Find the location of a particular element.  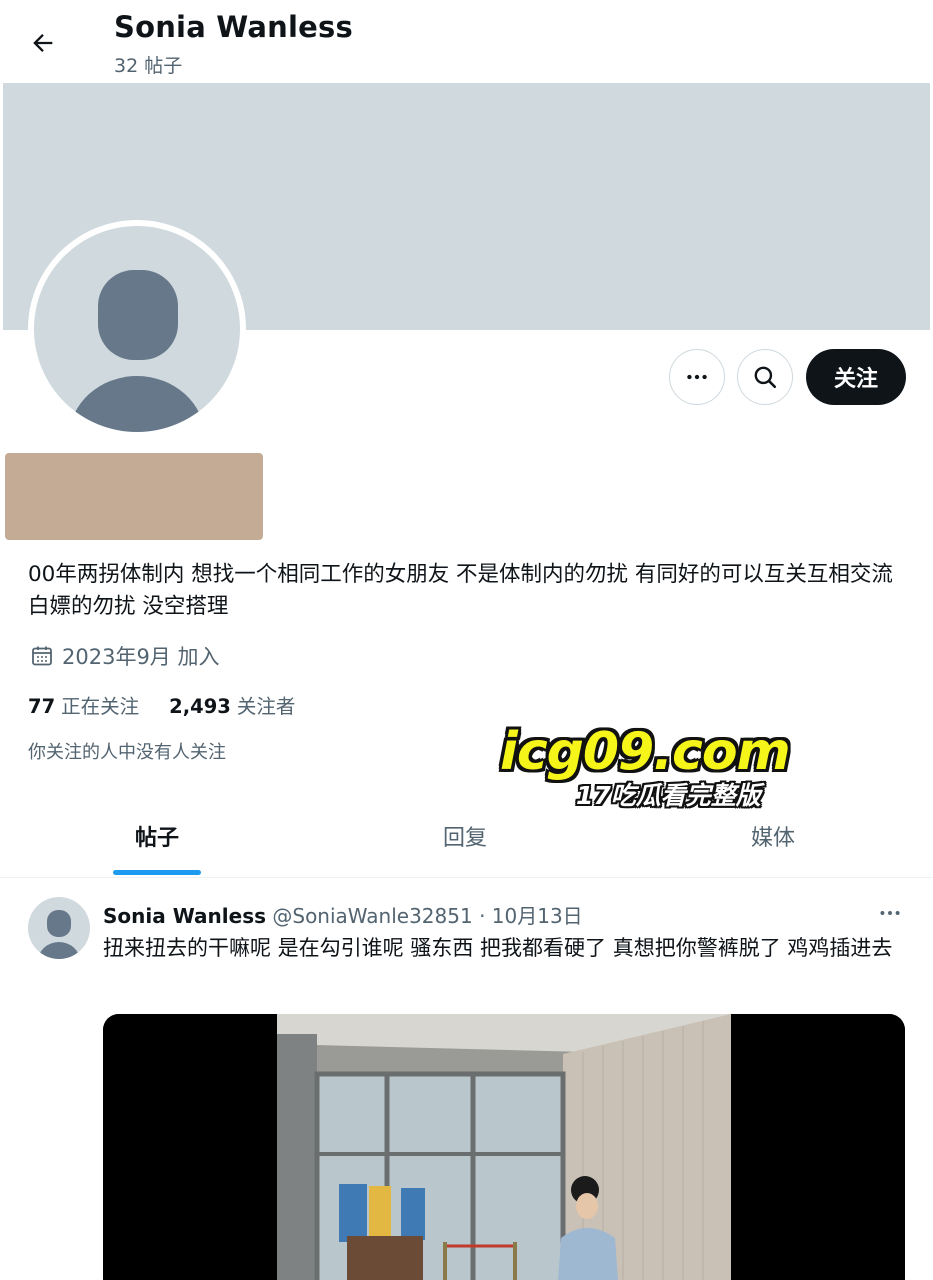

search-icon is located at coordinates (765, 377).